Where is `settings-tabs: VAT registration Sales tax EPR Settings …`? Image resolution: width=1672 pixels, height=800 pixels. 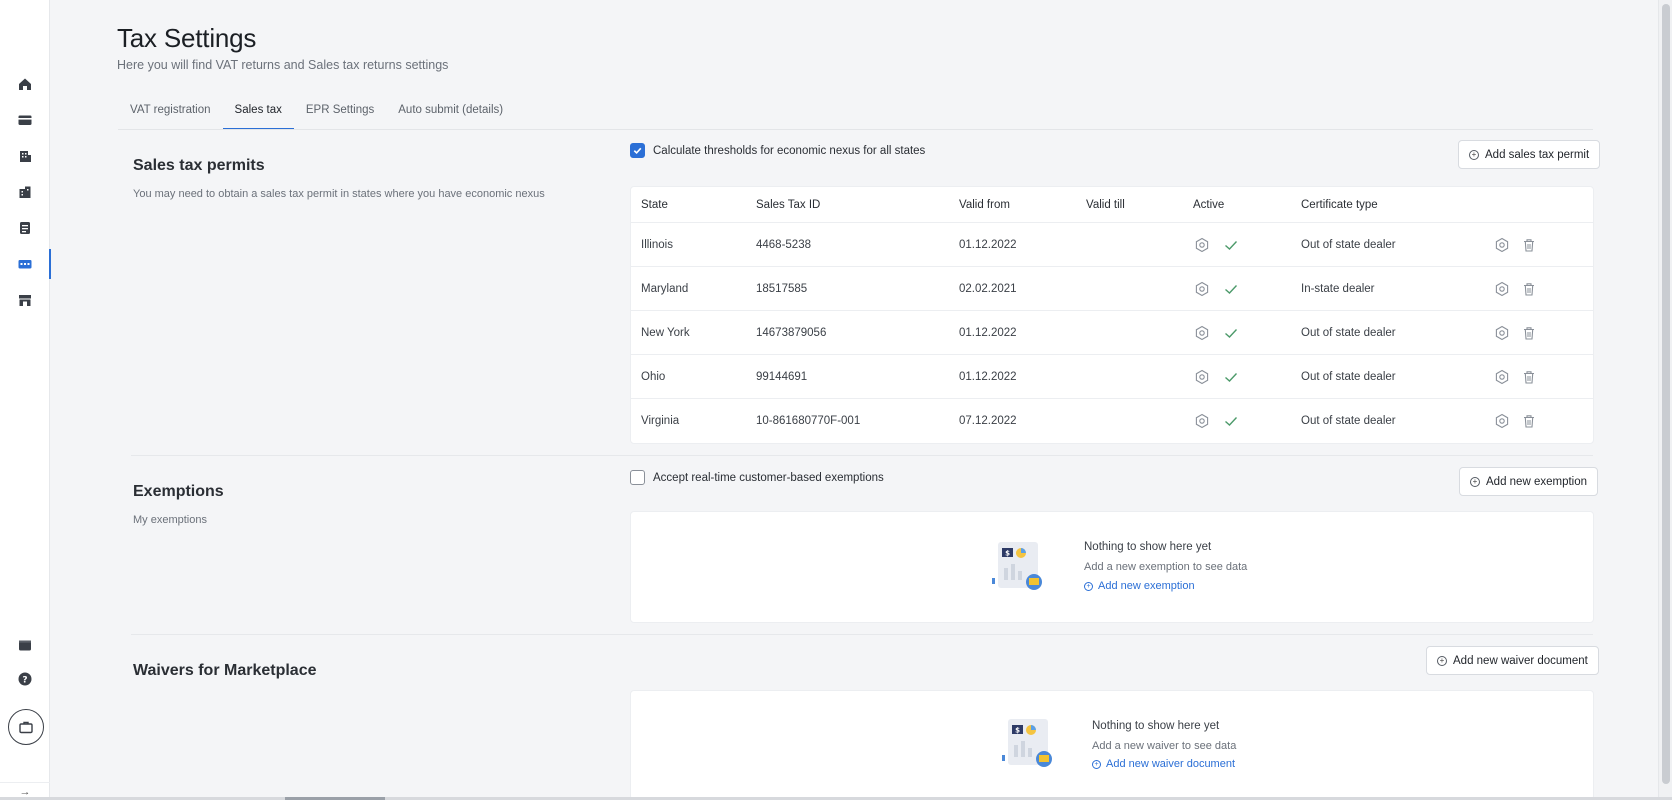
settings-tabs: VAT registration Sales tax EPR Settings … is located at coordinates (316, 113).